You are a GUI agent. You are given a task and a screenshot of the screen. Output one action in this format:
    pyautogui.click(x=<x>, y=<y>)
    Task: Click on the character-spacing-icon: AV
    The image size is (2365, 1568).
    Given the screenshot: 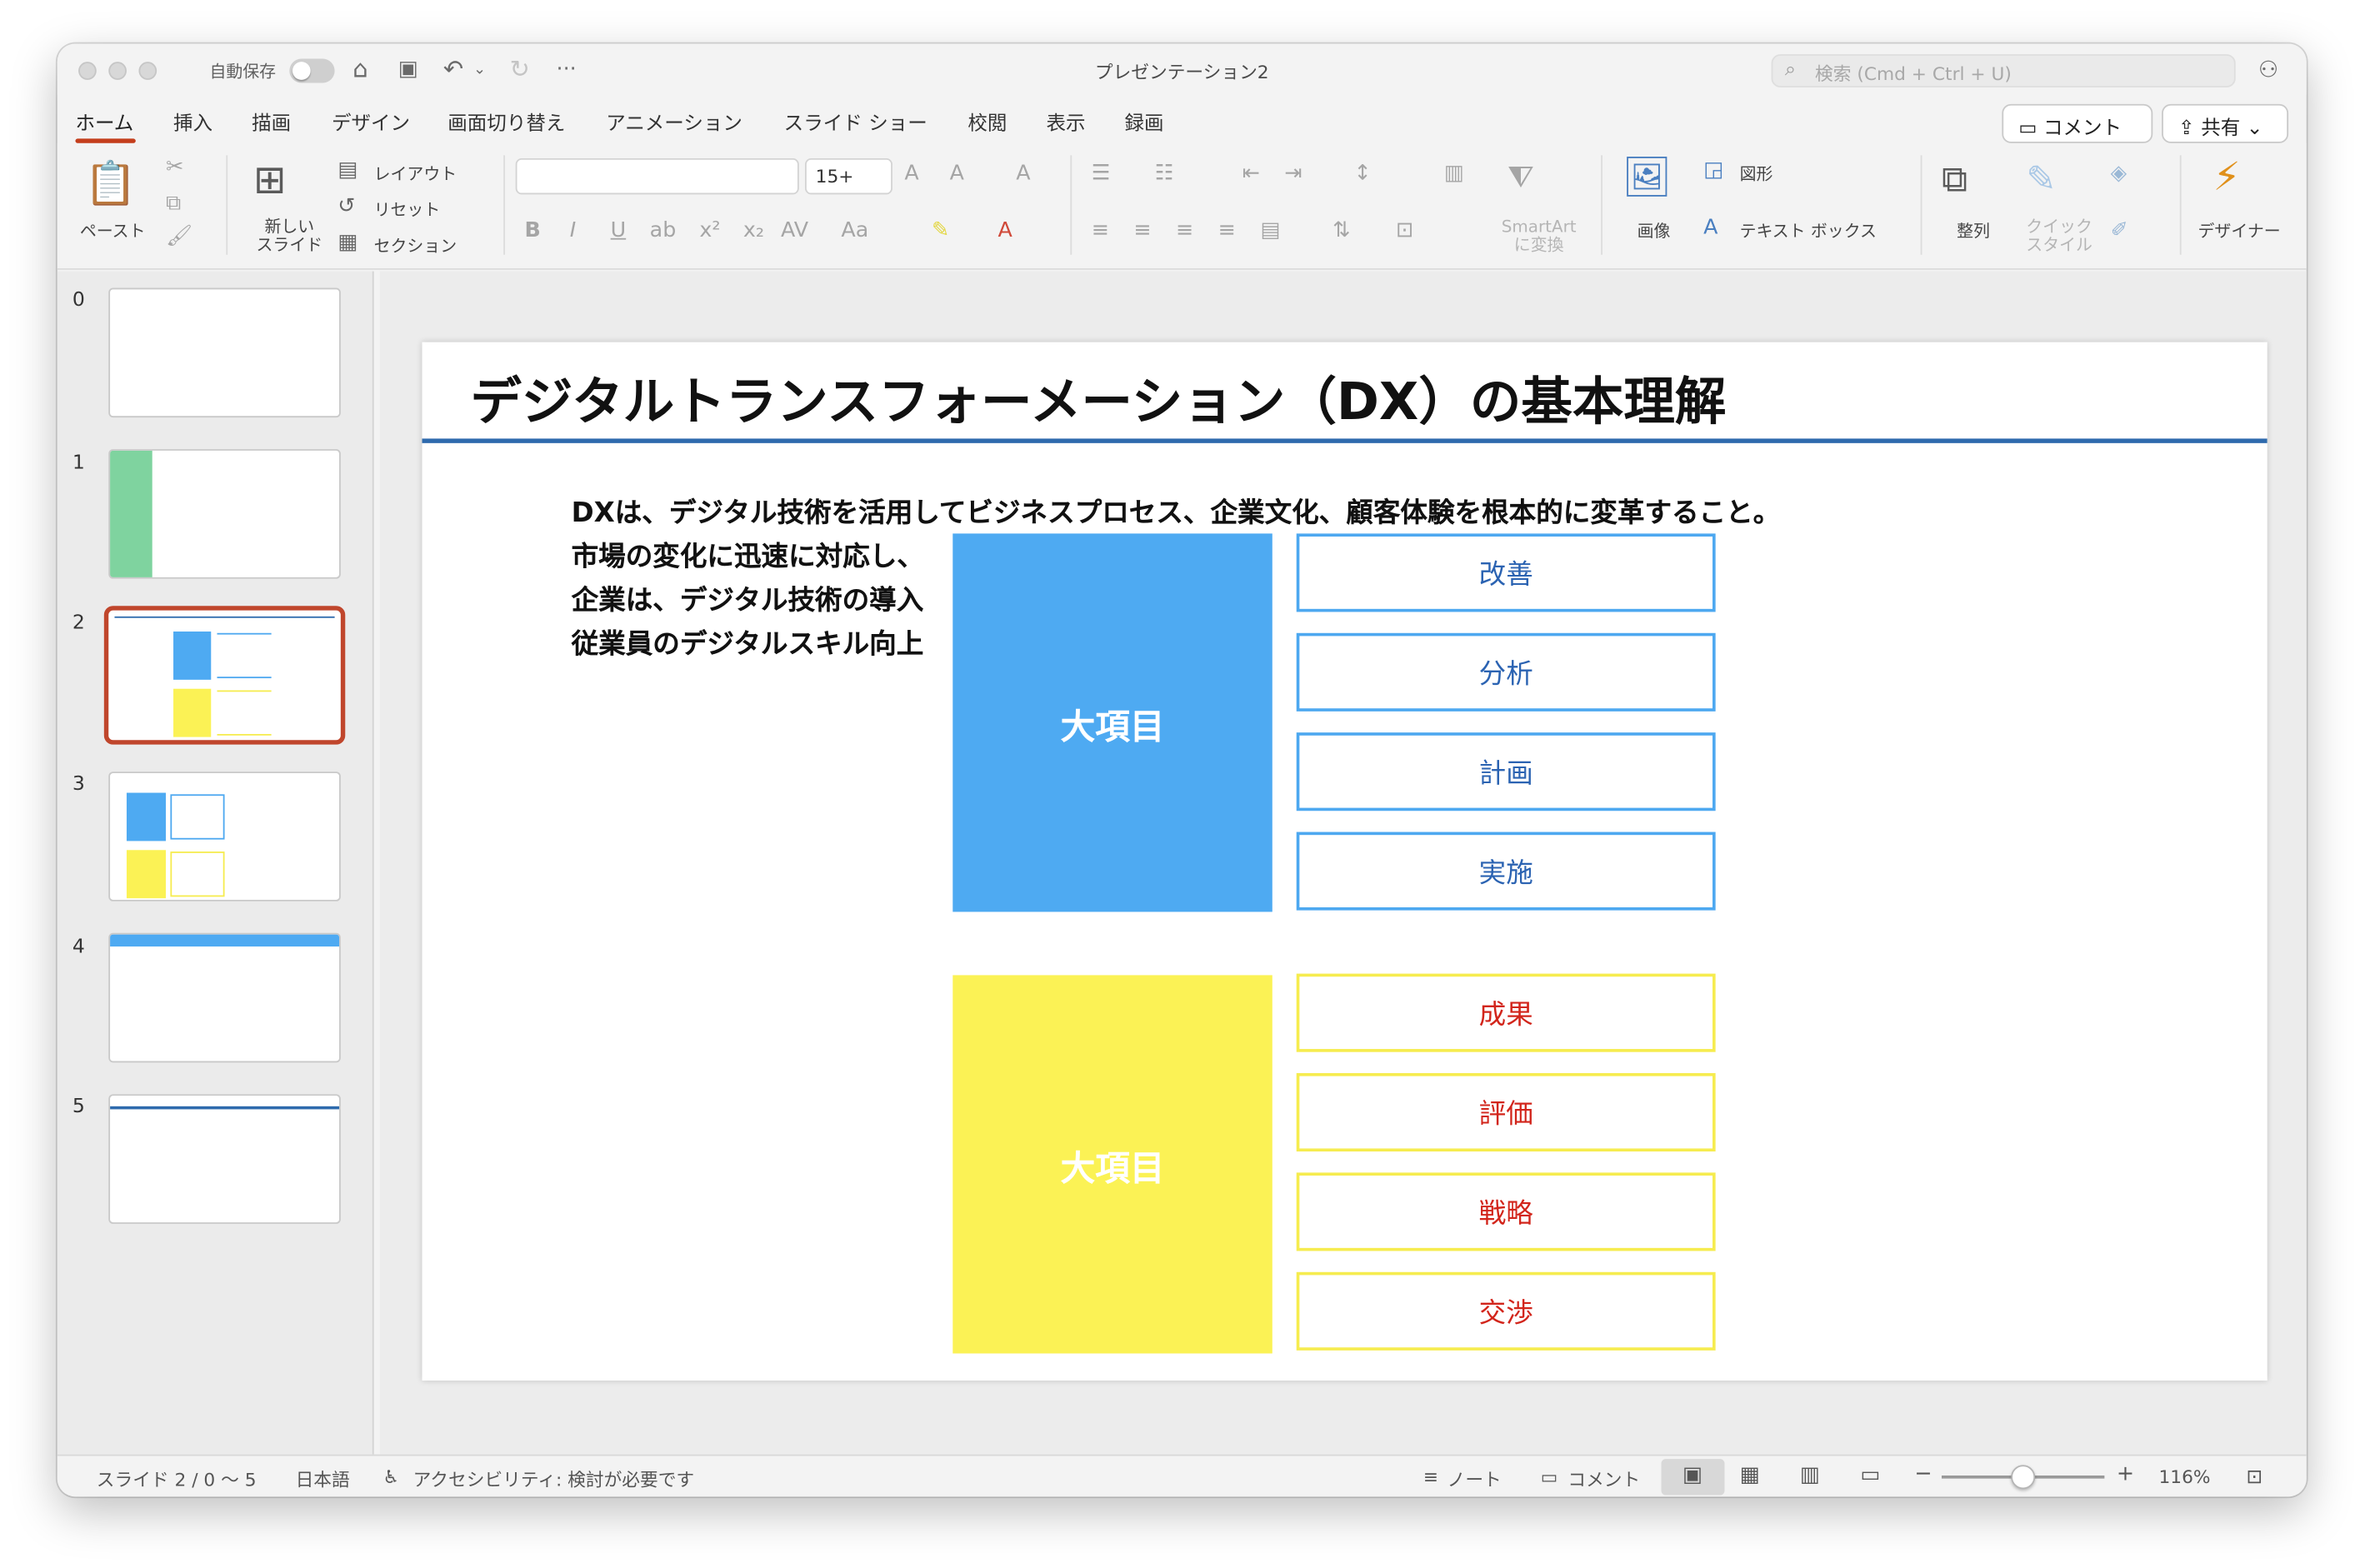 What is the action you would take?
    pyautogui.click(x=794, y=230)
    